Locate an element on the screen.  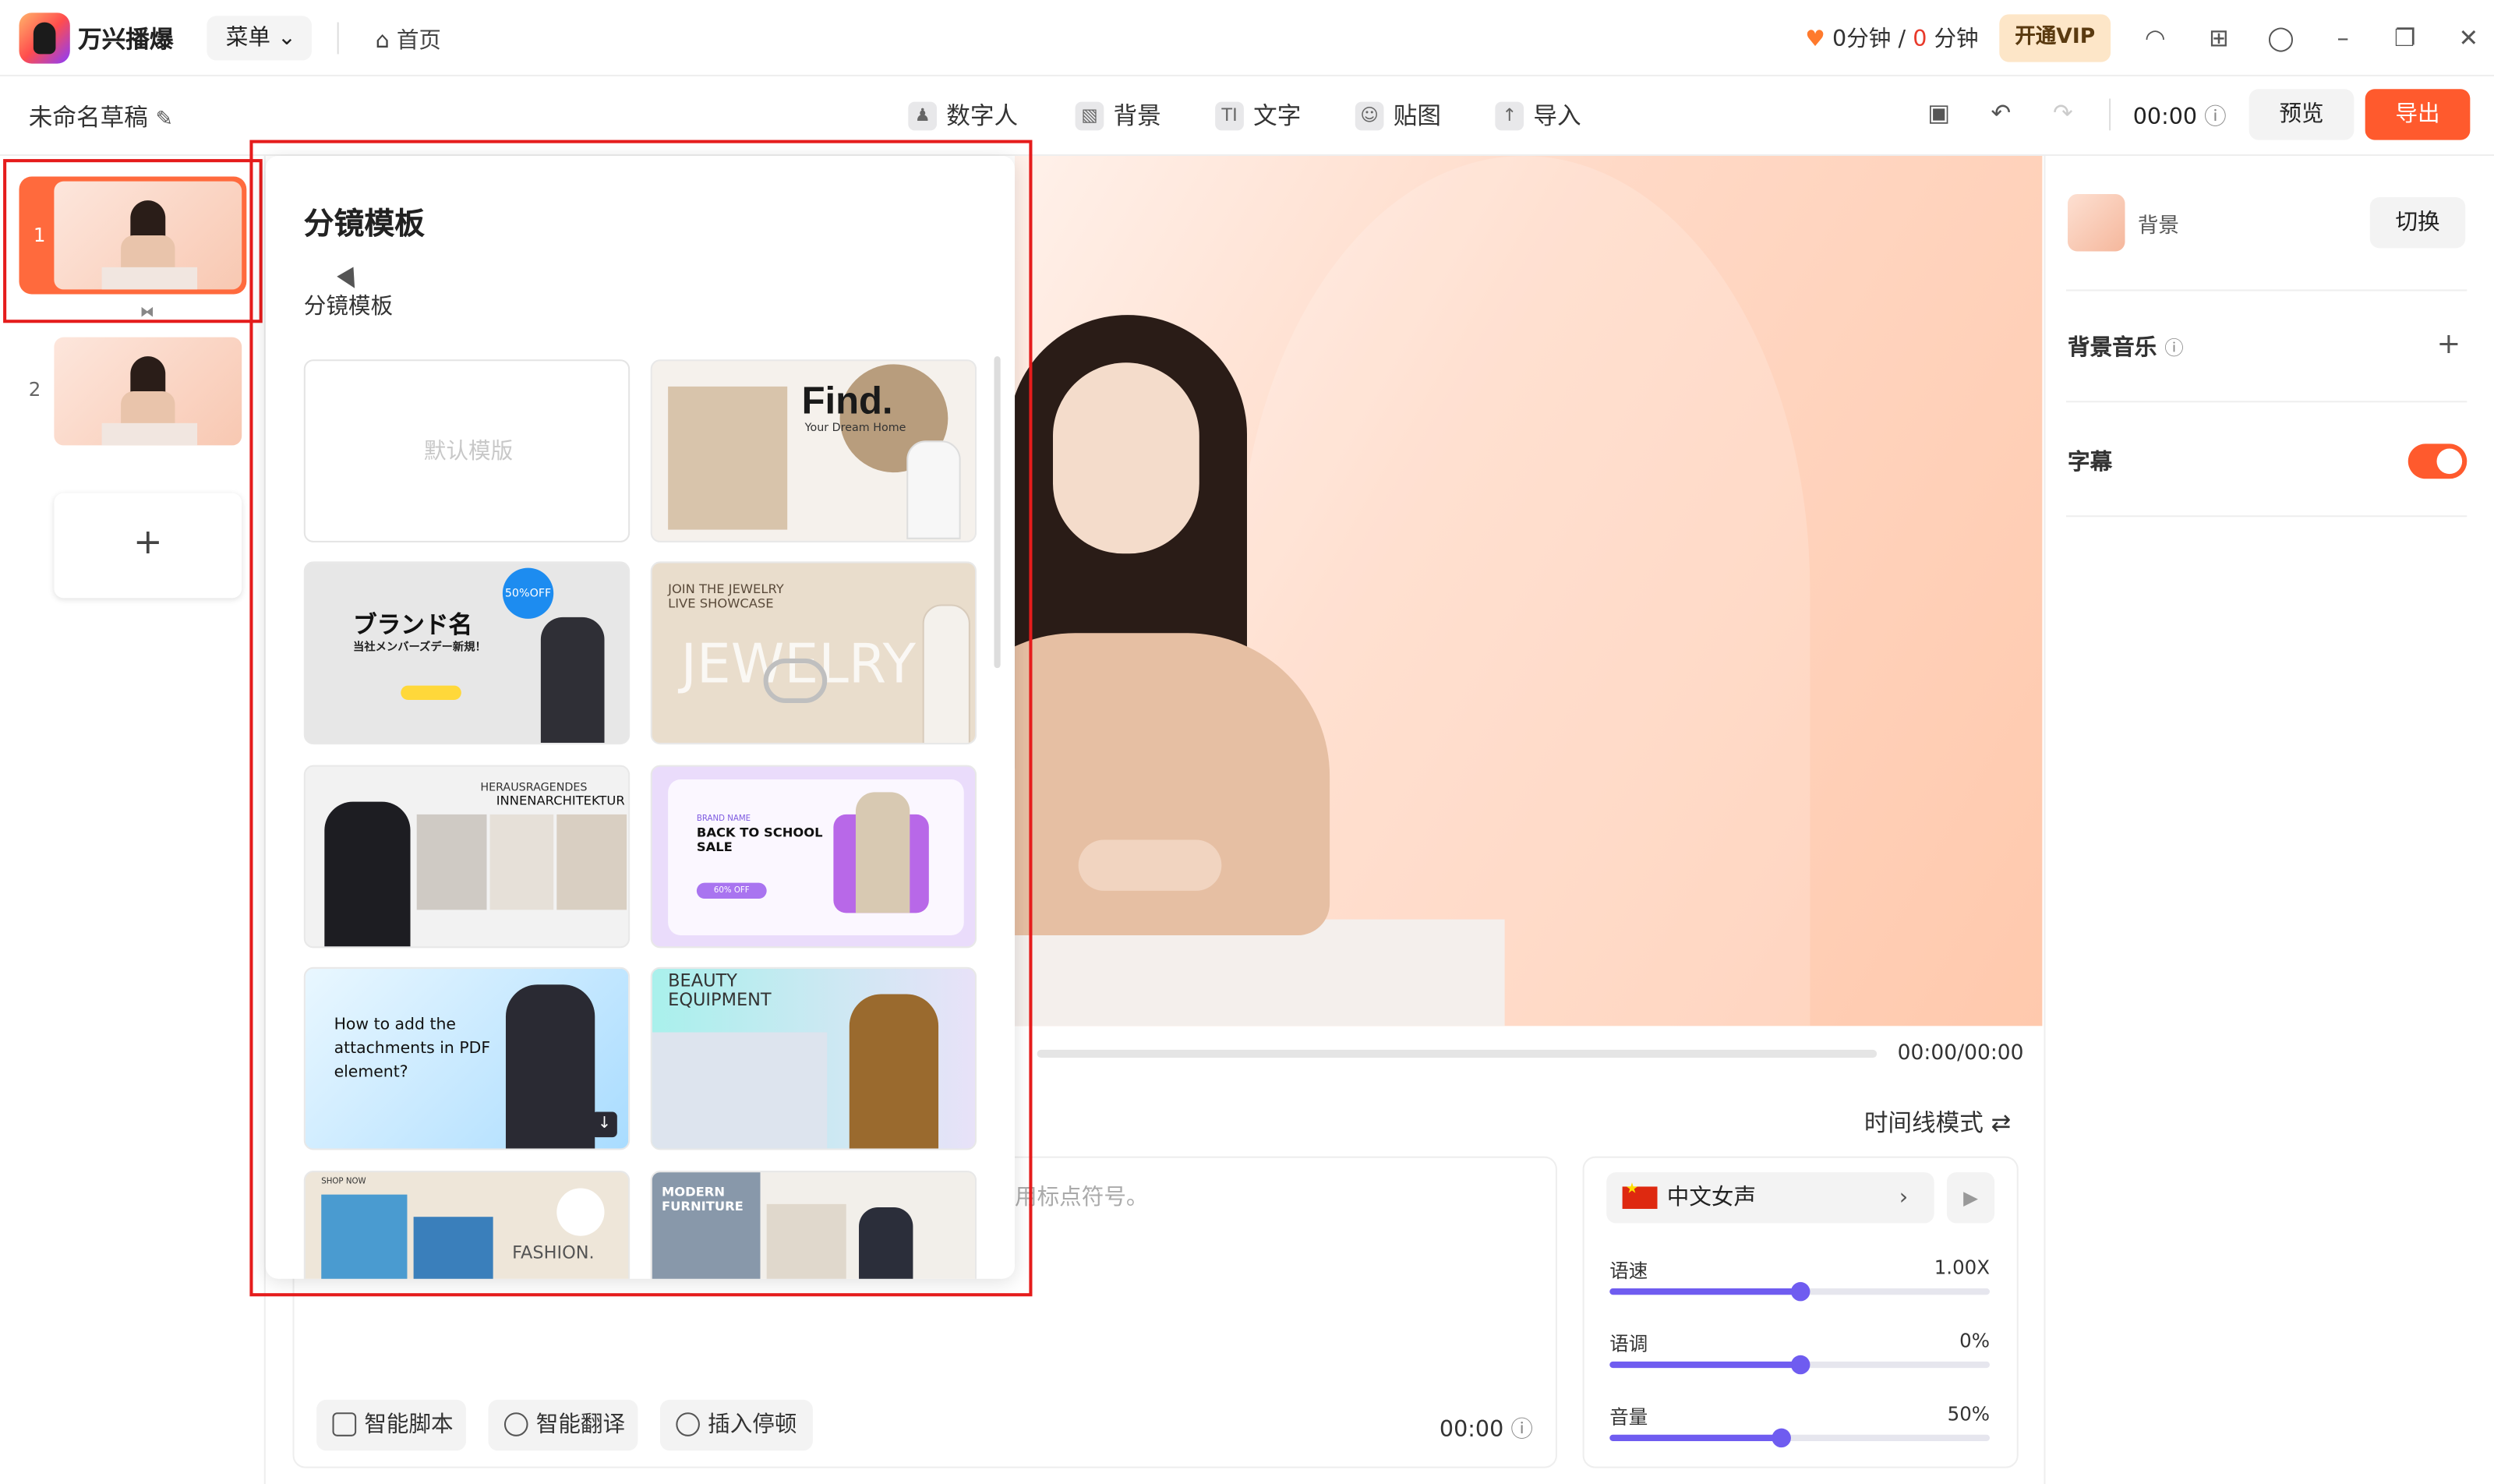
minimize-icon: – is located at coordinates (2343, 38).